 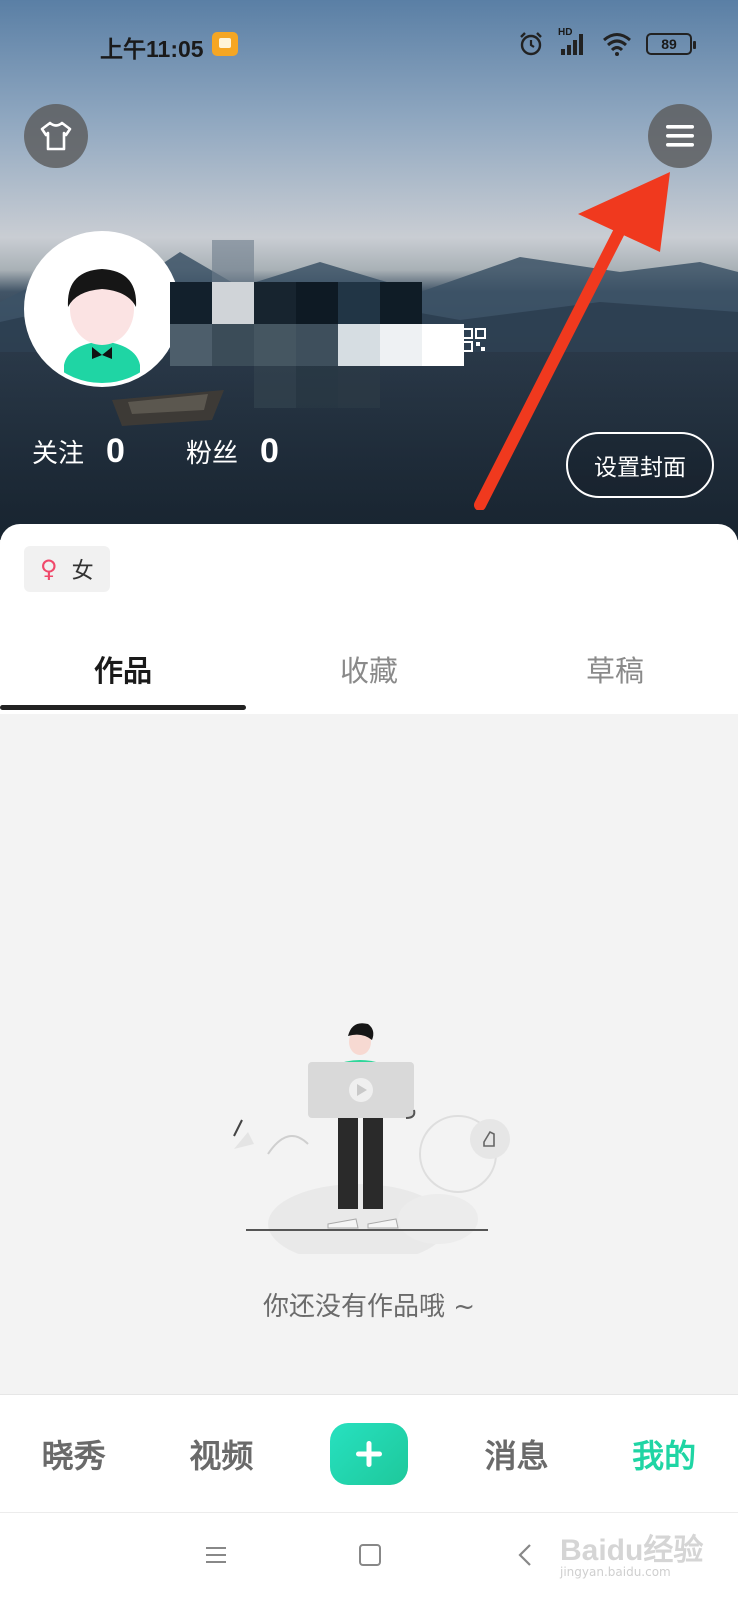 I want to click on plus-icon, so click(x=368, y=1453).